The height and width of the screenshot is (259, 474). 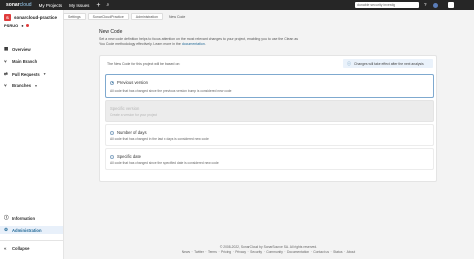 I want to click on collapse-label: Collapse, so click(x=21, y=248).